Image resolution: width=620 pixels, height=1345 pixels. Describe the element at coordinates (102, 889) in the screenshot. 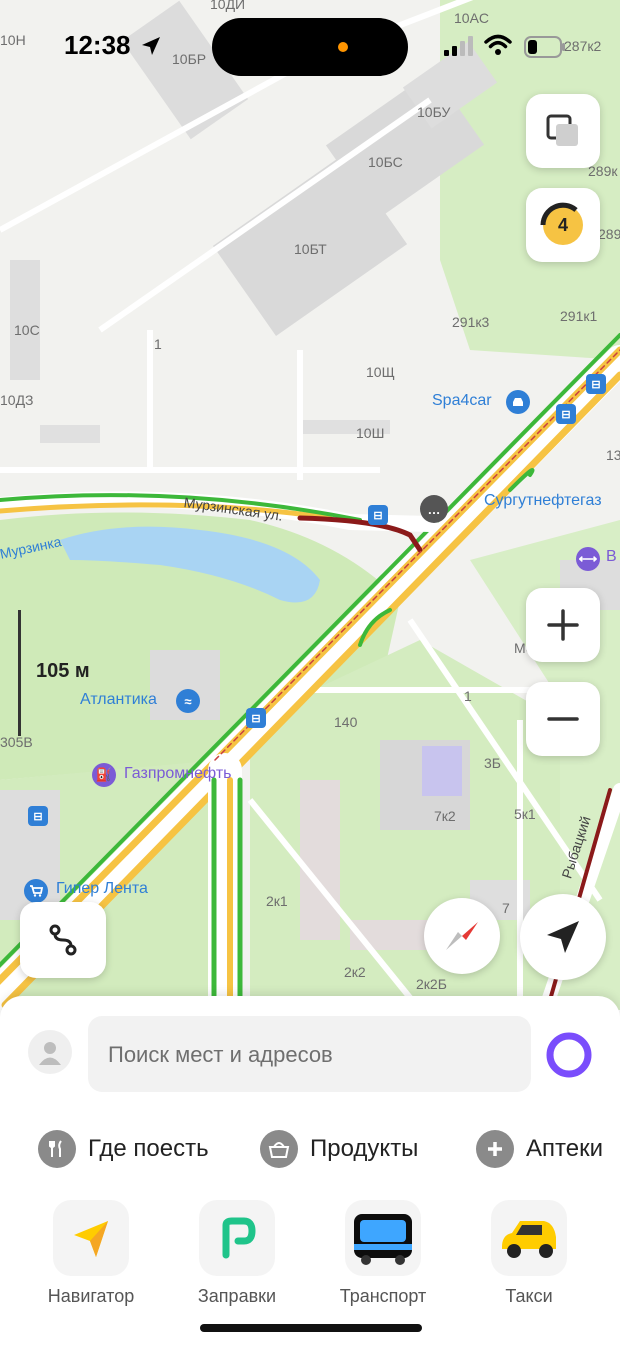

I see `poi-giper-lenta: Гипер Лента` at that location.